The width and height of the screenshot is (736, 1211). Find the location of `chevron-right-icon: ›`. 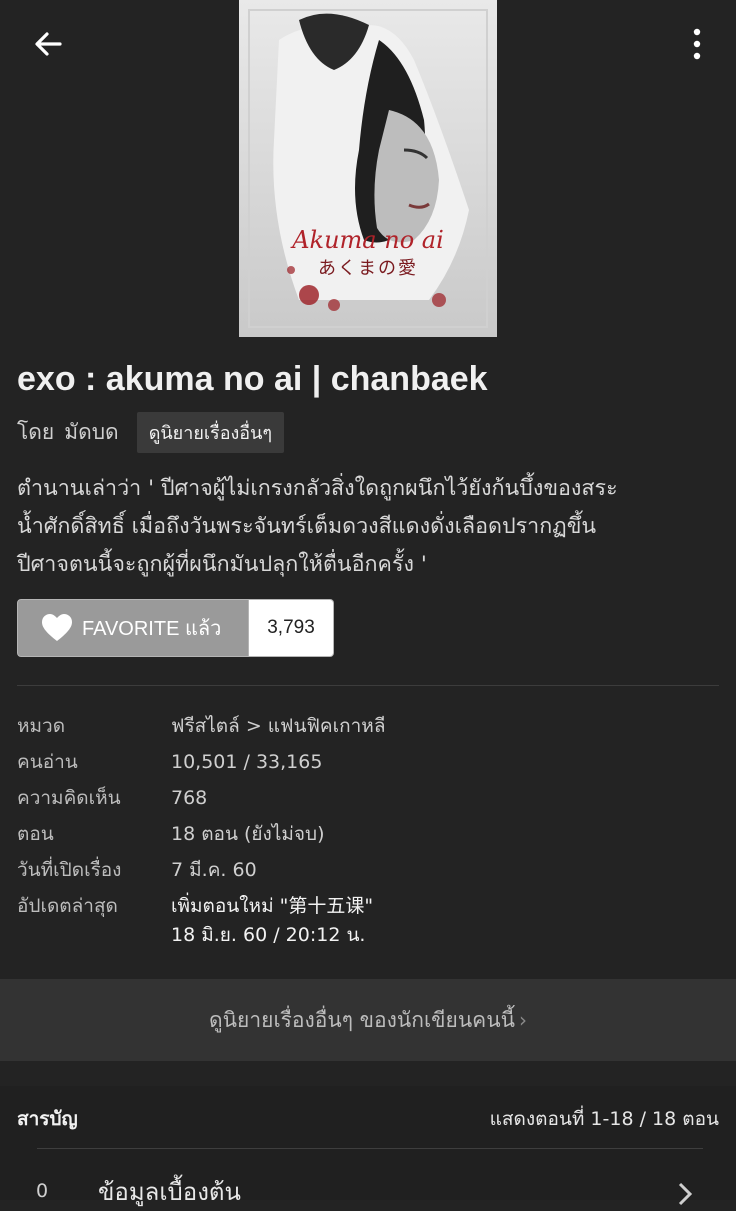

chevron-right-icon: › is located at coordinates (522, 1020).